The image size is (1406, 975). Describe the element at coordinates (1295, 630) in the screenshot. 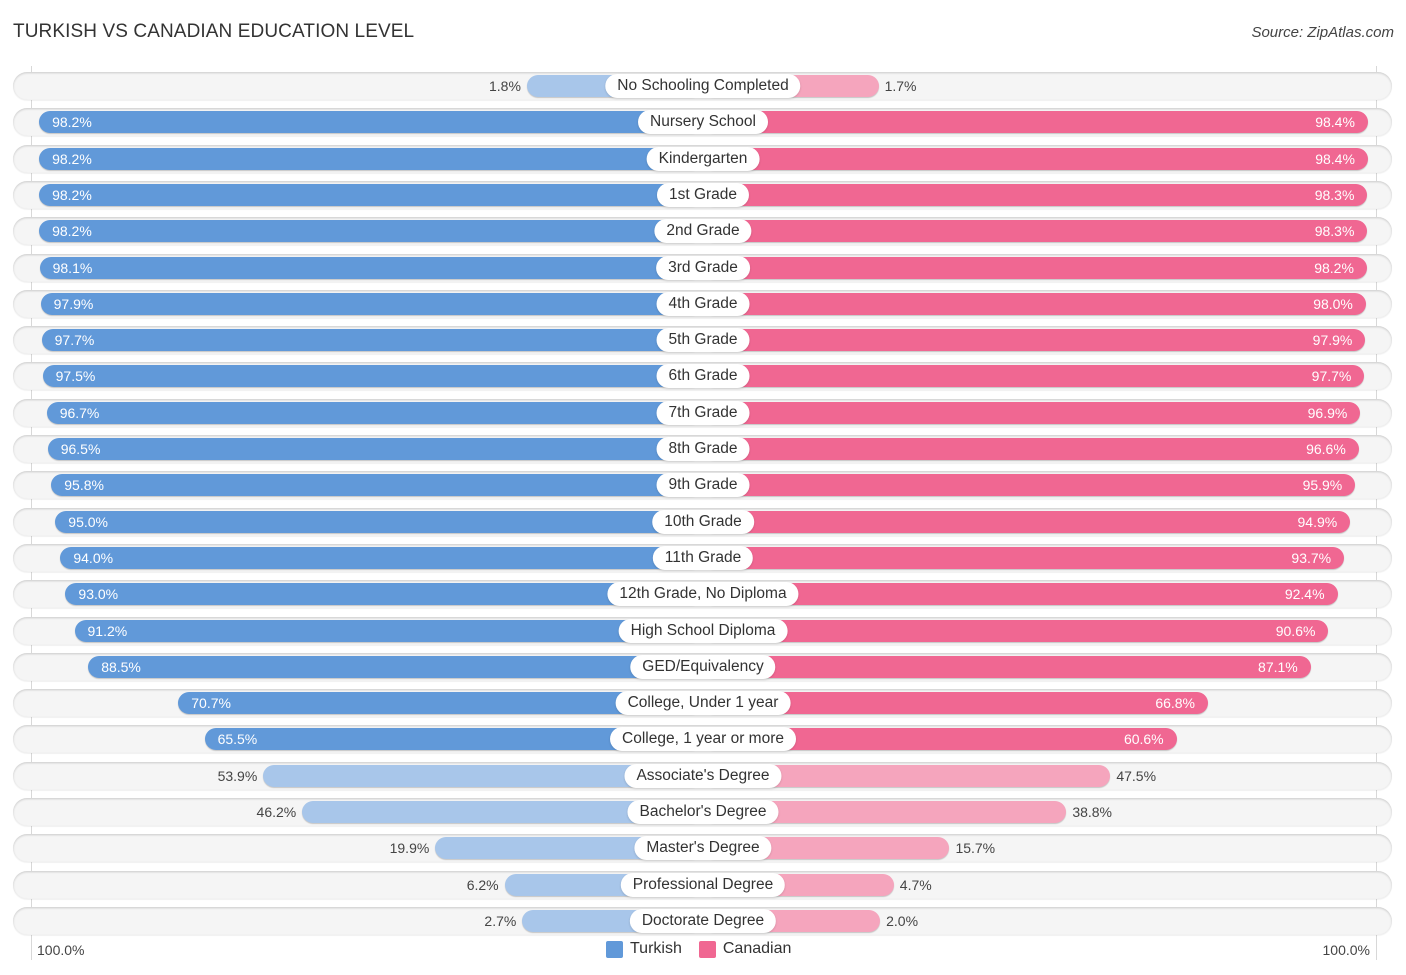

I see `value-label-canadian-high-school-diploma: 90.6%` at that location.